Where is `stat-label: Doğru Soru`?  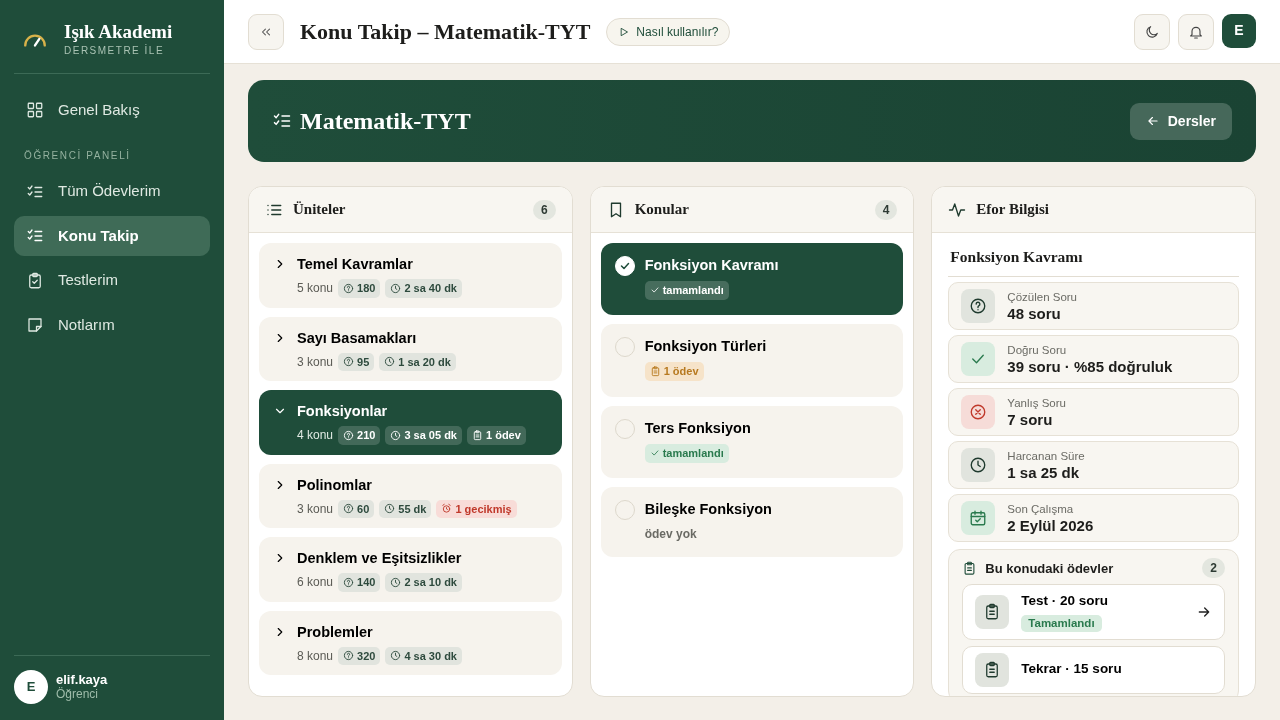 stat-label: Doğru Soru is located at coordinates (1037, 349).